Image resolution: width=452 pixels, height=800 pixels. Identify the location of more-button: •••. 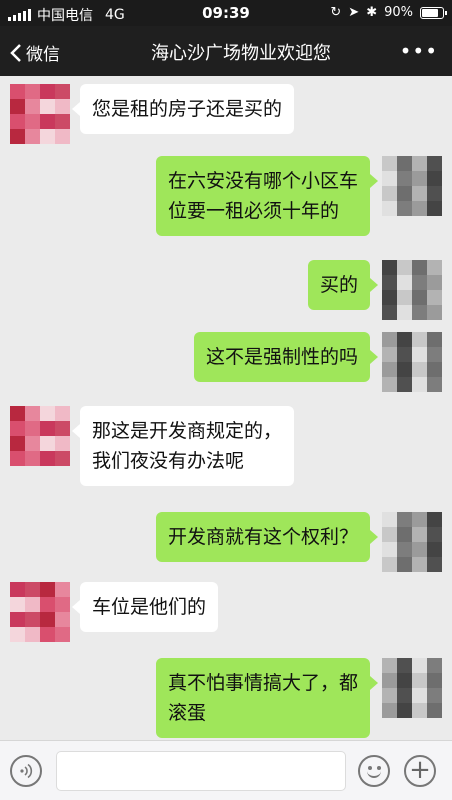
(419, 51).